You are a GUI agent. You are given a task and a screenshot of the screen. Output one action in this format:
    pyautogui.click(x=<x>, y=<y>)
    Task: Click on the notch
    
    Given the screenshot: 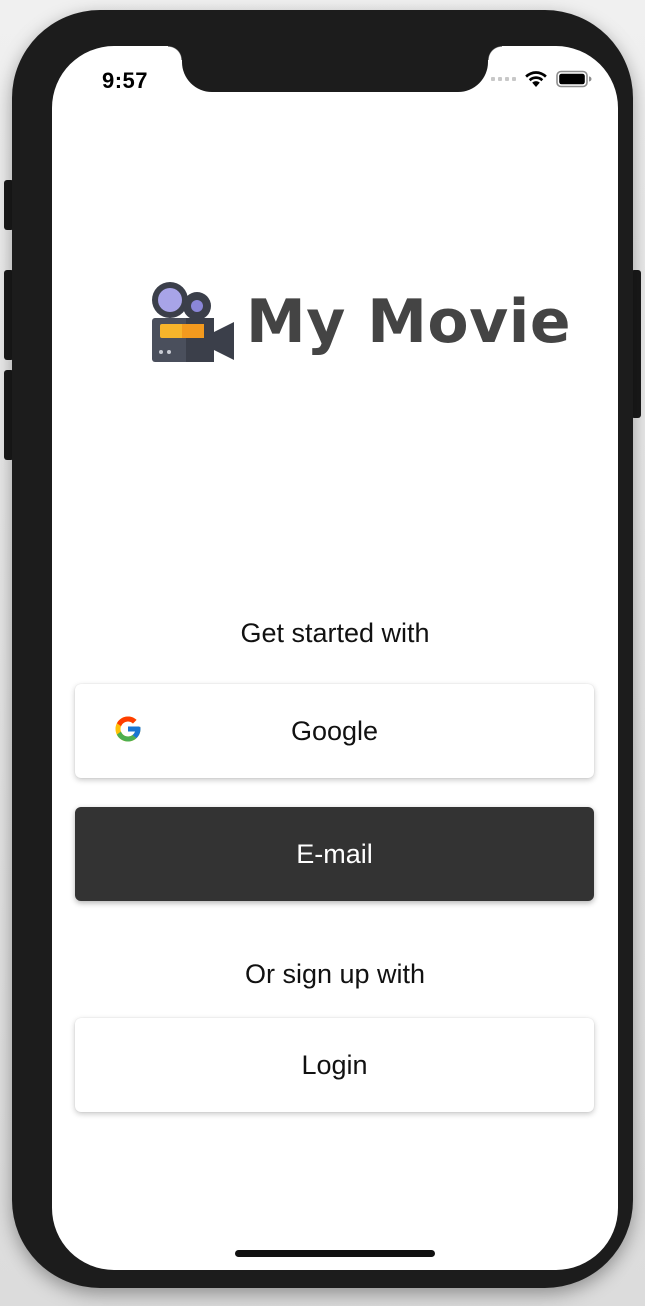 What is the action you would take?
    pyautogui.click(x=335, y=69)
    